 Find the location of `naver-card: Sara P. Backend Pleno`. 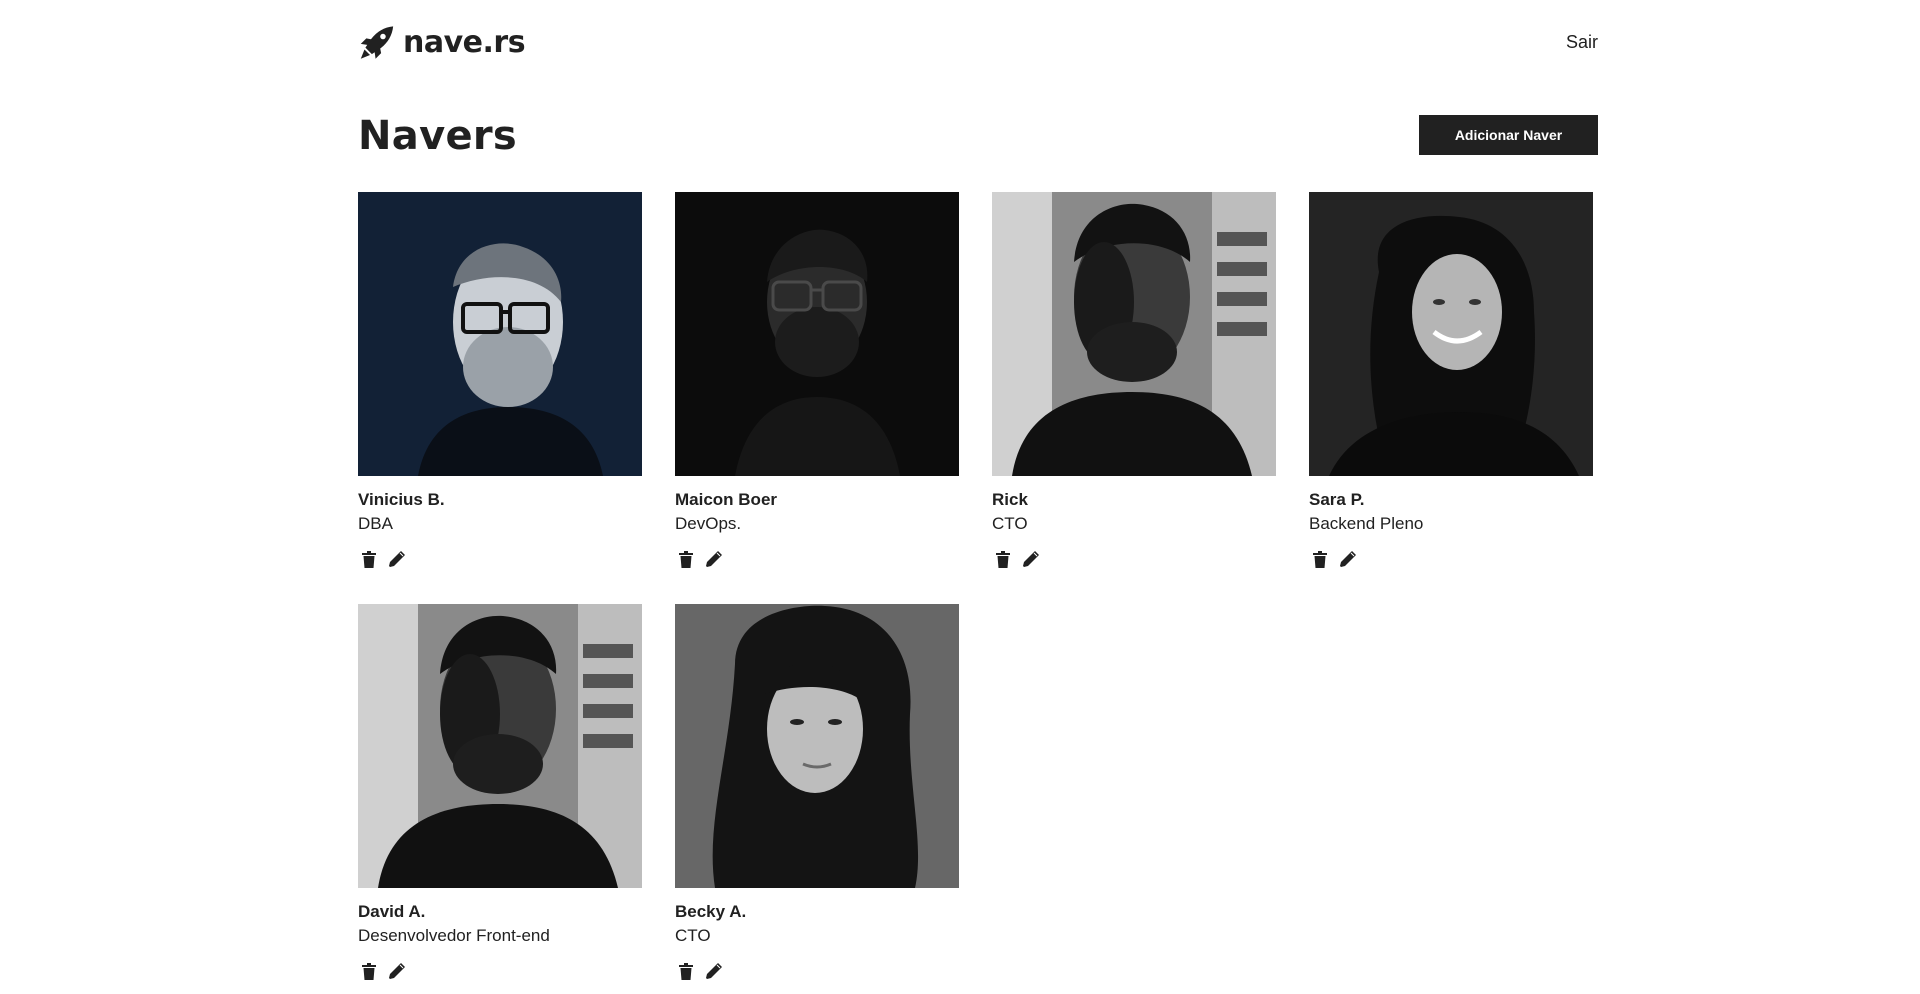

naver-card: Sara P. Backend Pleno is located at coordinates (1451, 398).